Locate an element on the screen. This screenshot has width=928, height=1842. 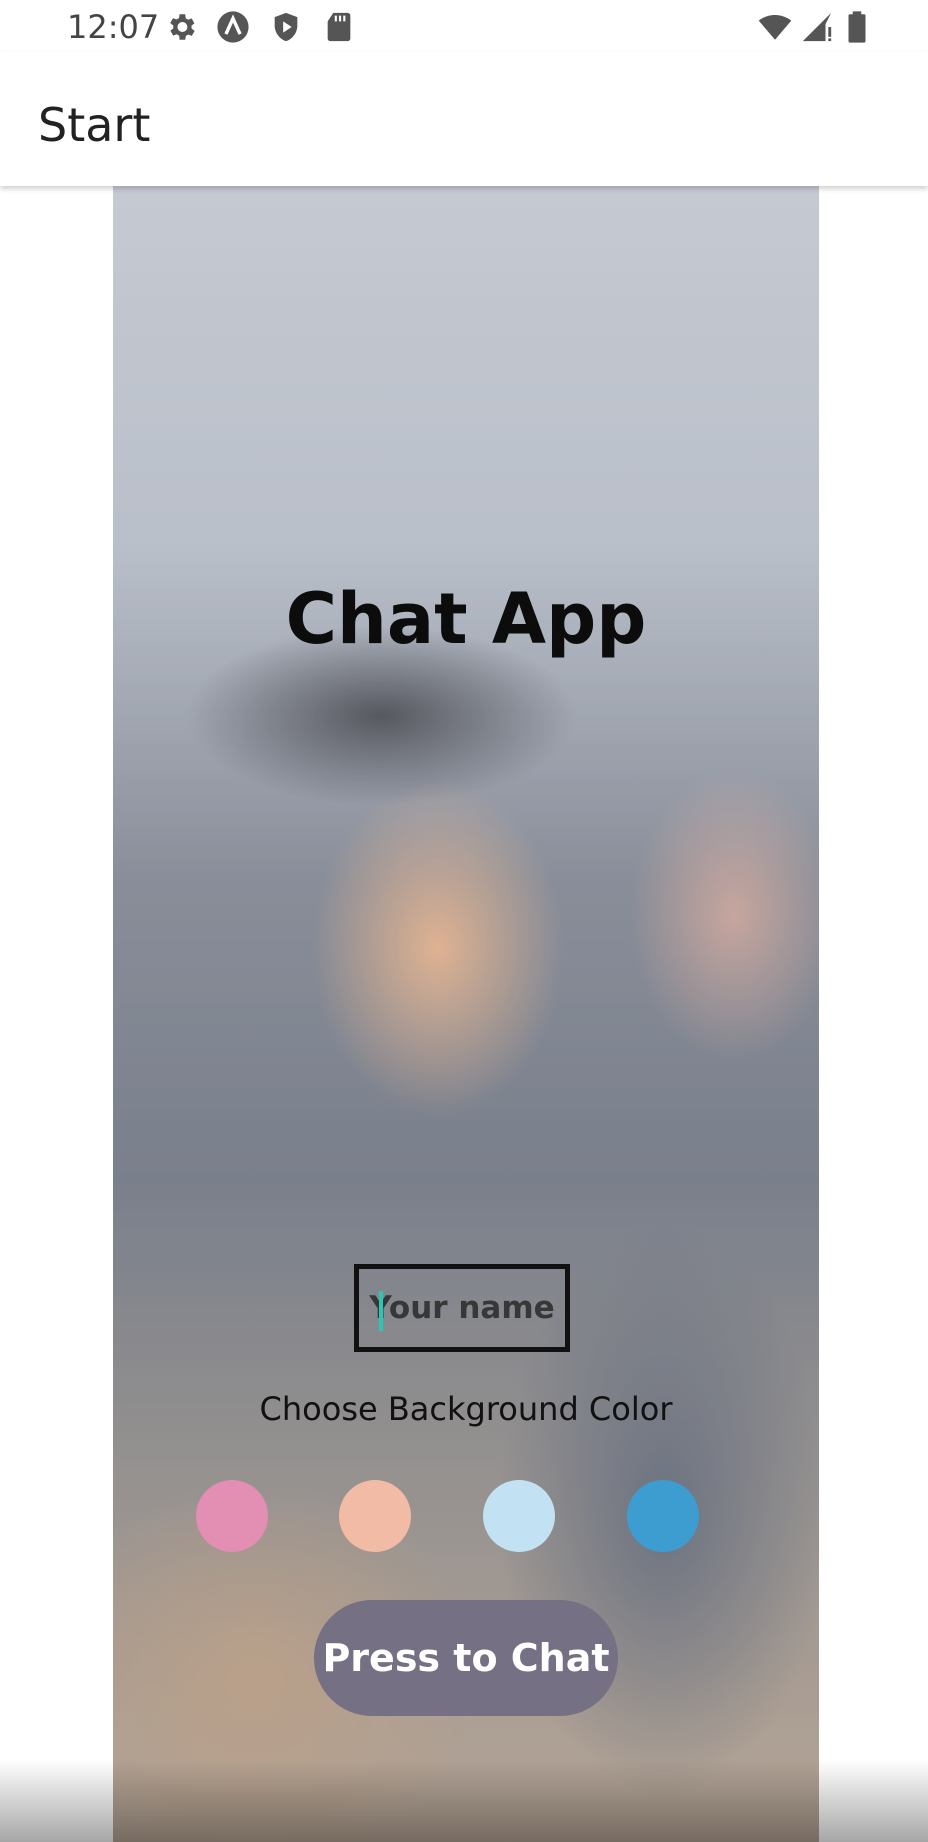
bottom-navigation-shade is located at coordinates (464, 1801).